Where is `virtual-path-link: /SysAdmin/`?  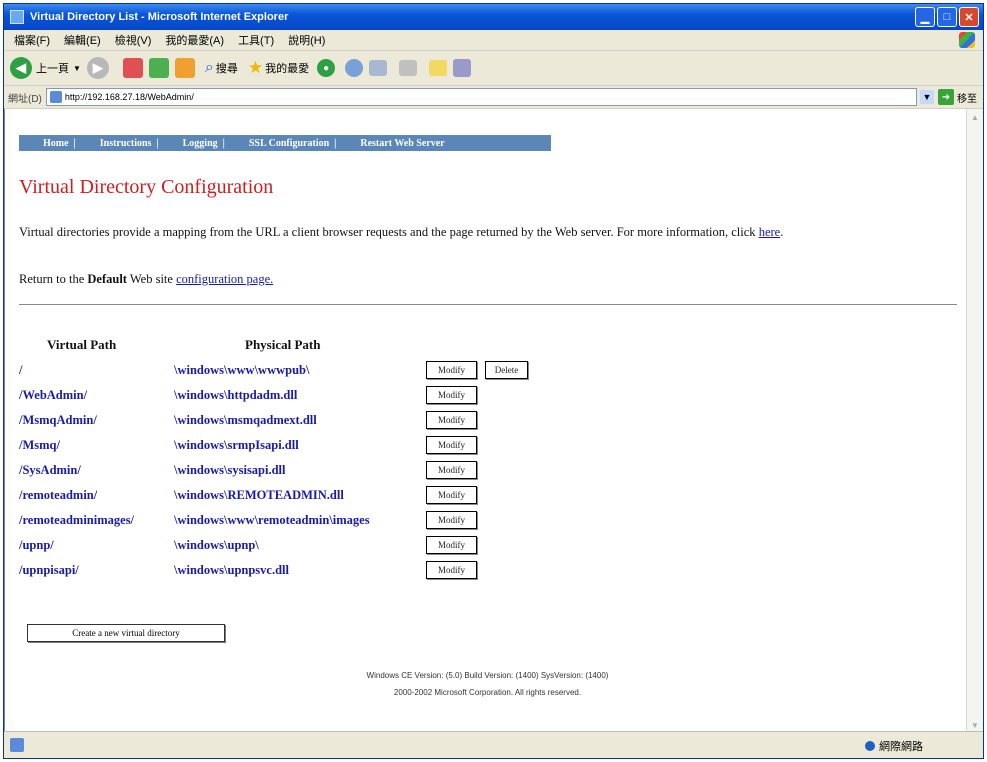 virtual-path-link: /SysAdmin/ is located at coordinates (50, 470).